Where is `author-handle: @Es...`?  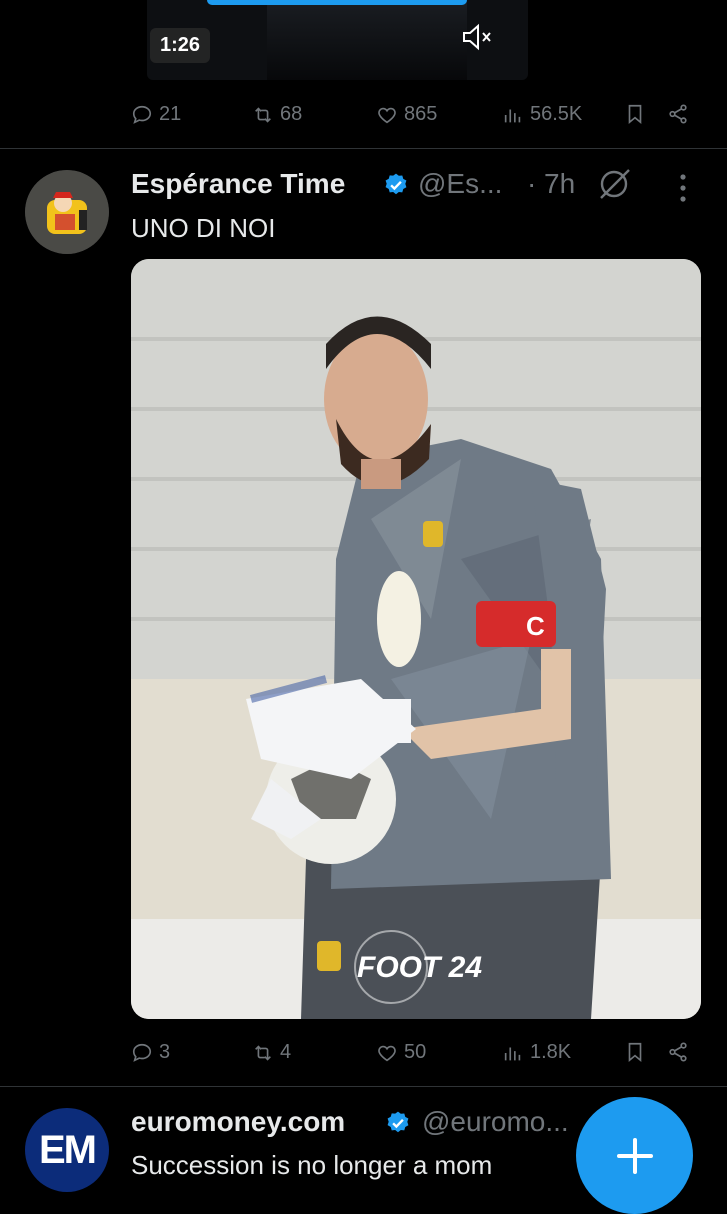 author-handle: @Es... is located at coordinates (460, 184).